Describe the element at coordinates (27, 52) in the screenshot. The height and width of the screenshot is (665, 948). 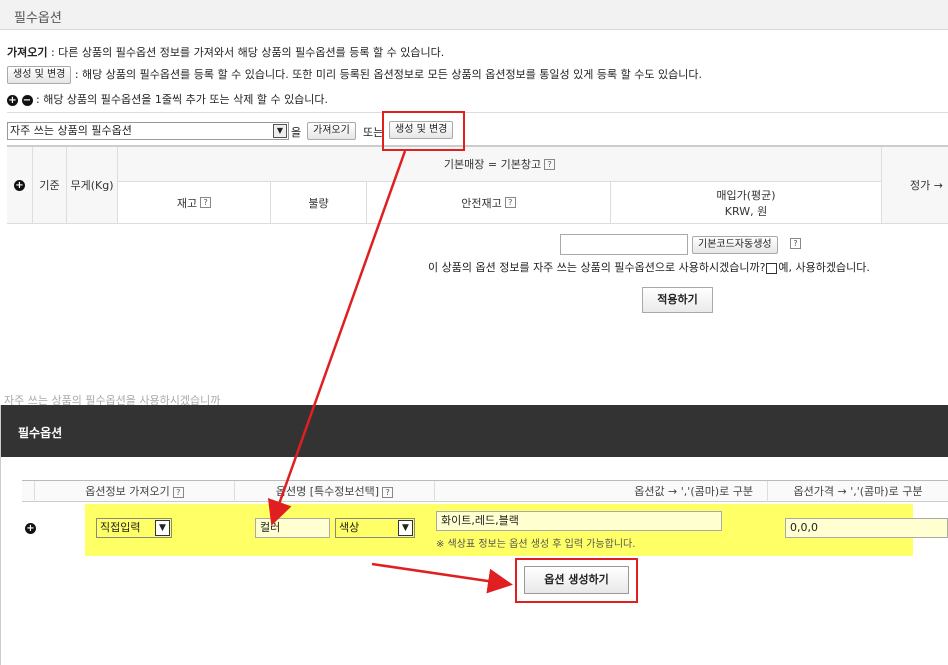
I see `help-import-label: 가져오기` at that location.